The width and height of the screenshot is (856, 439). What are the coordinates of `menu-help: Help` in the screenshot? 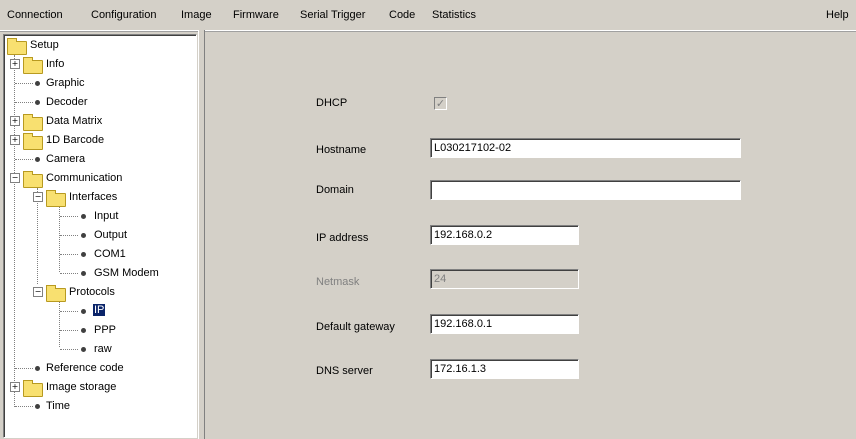 It's located at (837, 15).